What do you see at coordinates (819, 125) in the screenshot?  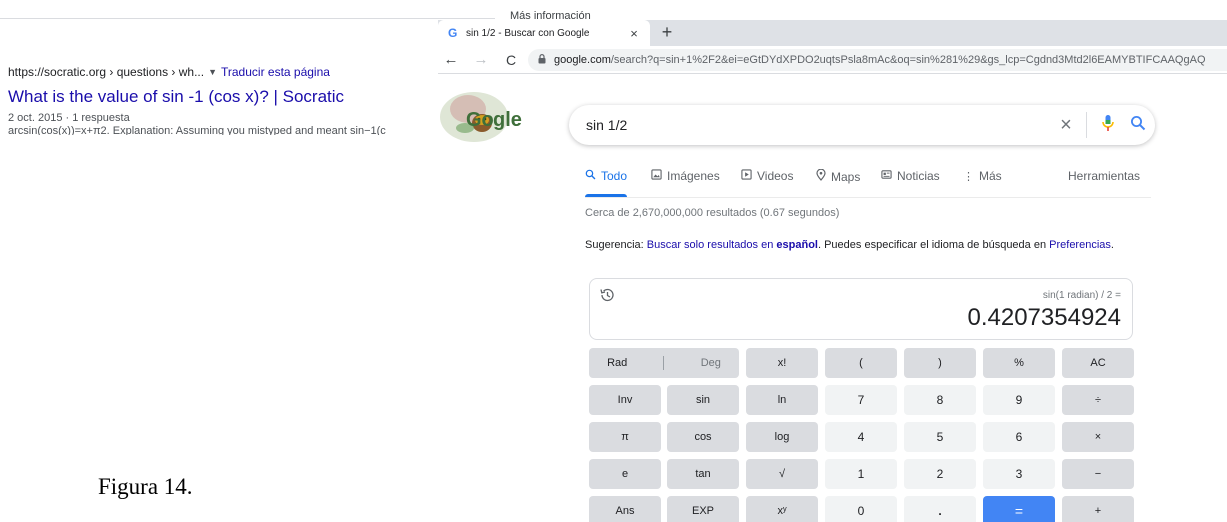 I see `search-input: sin 1/2` at bounding box center [819, 125].